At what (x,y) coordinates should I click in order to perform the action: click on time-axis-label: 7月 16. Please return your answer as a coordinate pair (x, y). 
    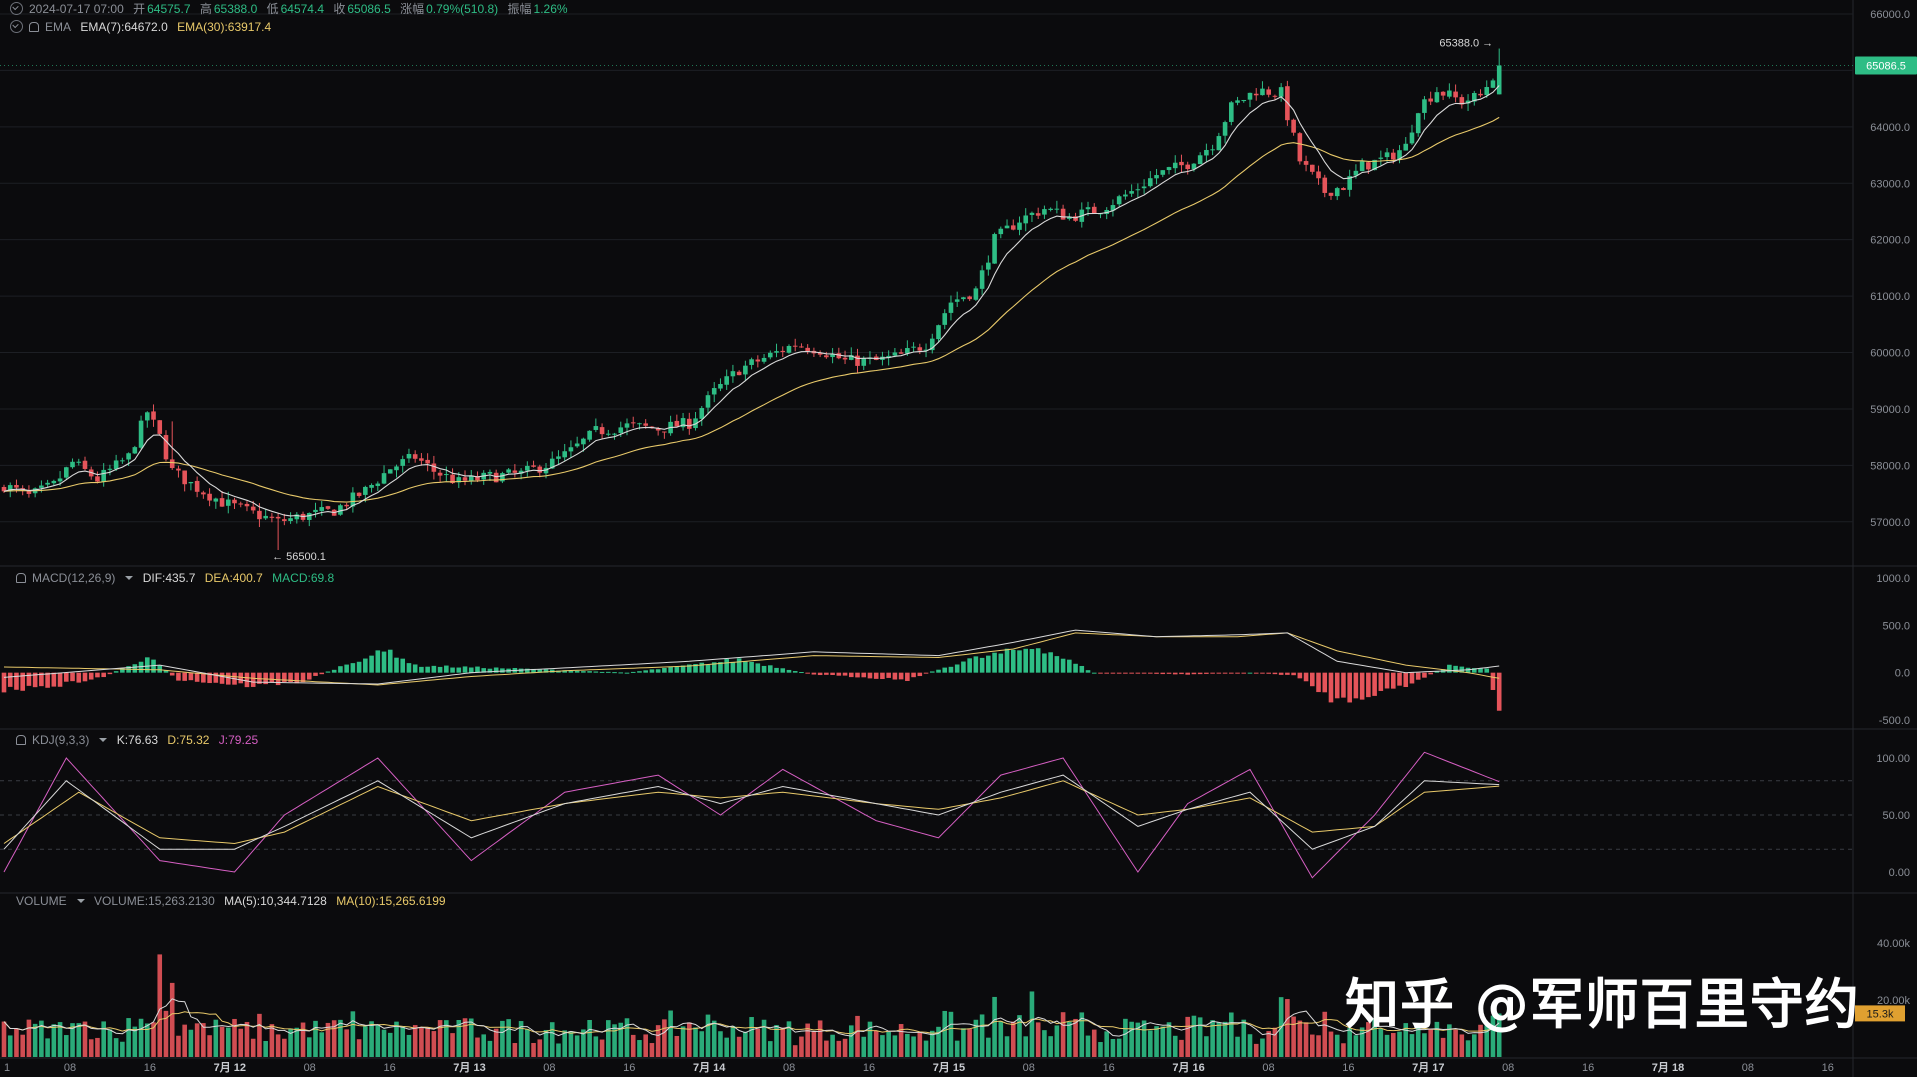
    Looking at the image, I should click on (1188, 1067).